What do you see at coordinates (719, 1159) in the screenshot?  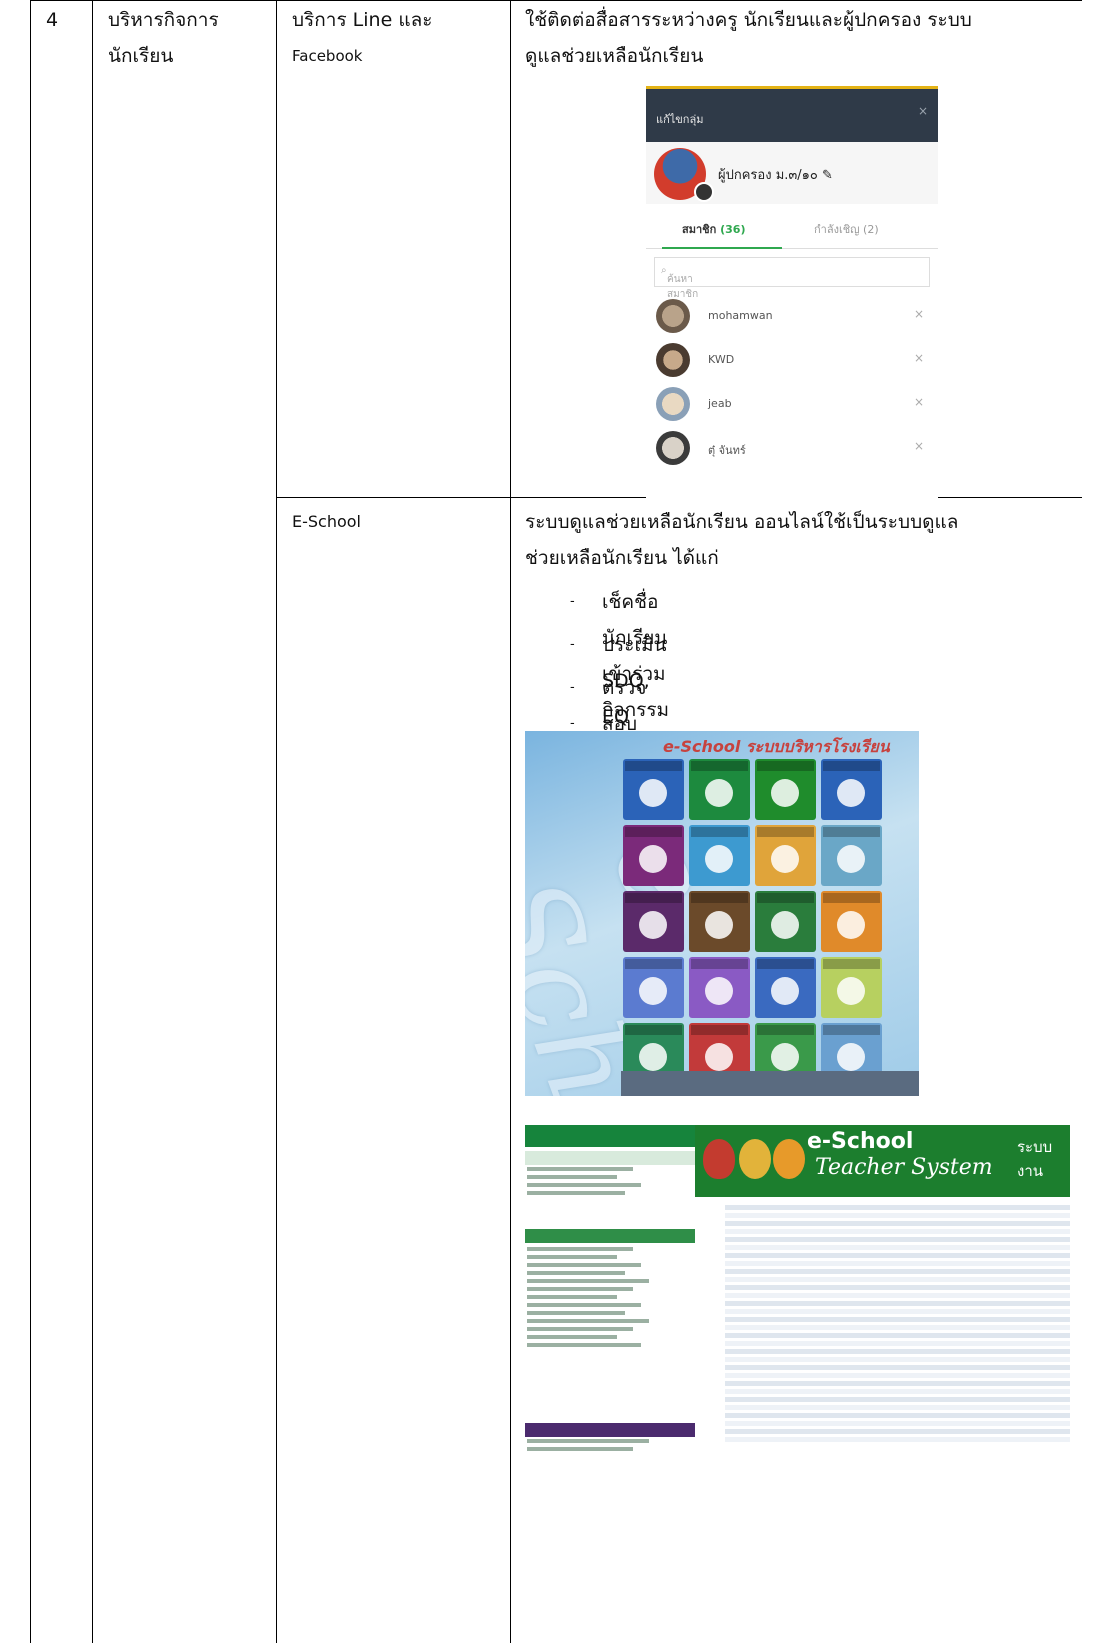 I see `garuda-emblem` at bounding box center [719, 1159].